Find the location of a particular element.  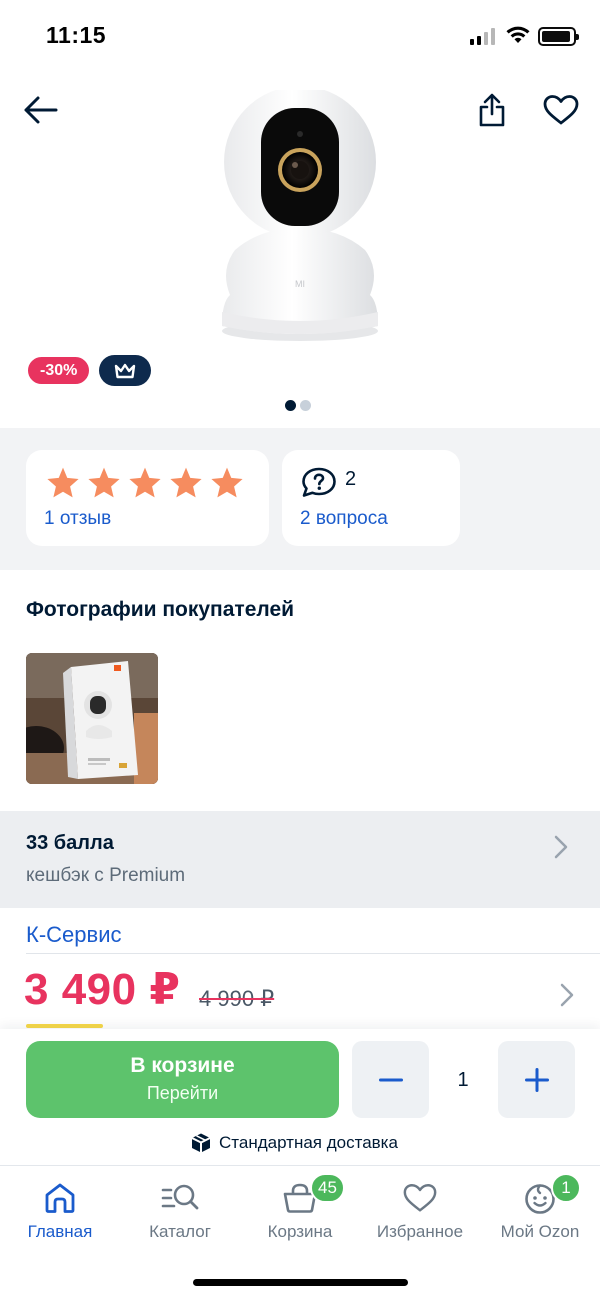

tab-favorites: Избранное is located at coordinates (420, 1210).